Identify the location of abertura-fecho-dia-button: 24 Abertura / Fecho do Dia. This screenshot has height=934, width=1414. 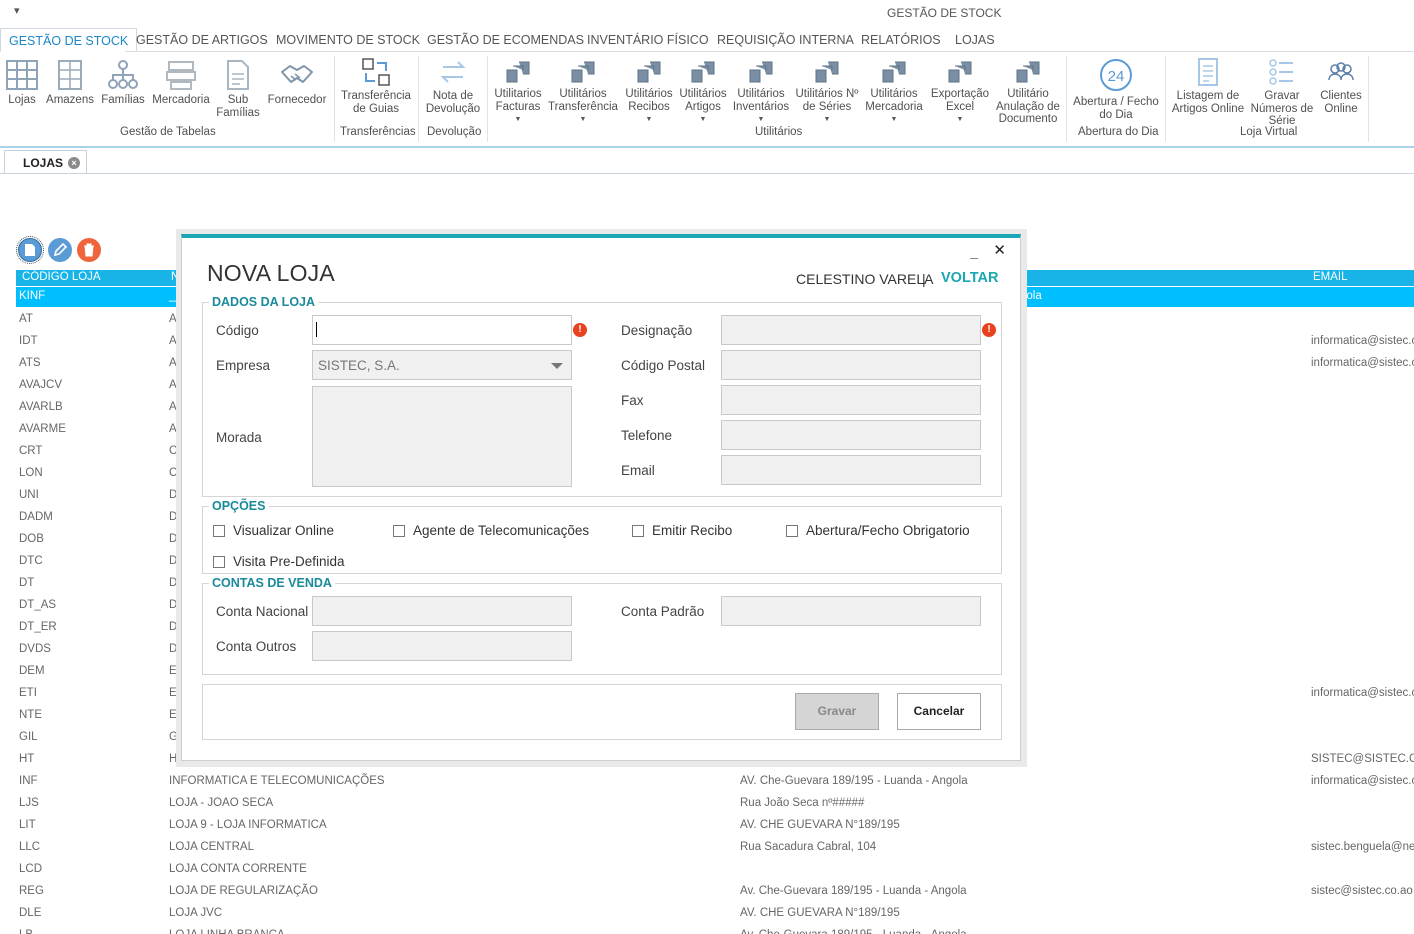
(1116, 89).